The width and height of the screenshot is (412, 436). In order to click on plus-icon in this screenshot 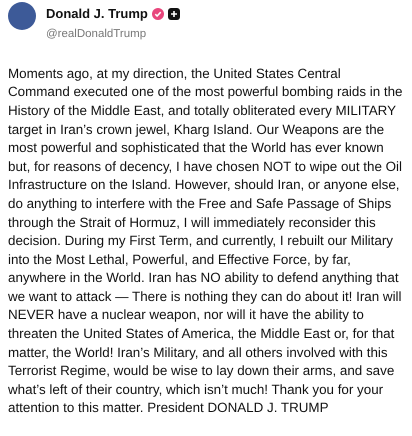, I will do `click(174, 14)`.